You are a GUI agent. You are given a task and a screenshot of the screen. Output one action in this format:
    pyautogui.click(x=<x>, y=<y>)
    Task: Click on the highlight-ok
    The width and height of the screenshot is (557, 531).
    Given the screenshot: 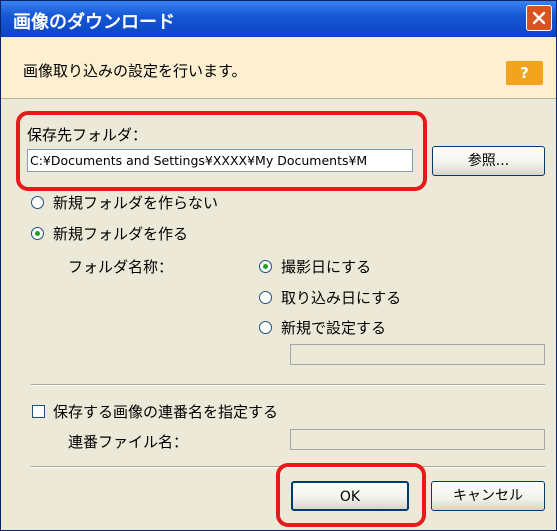 What is the action you would take?
    pyautogui.click(x=351, y=495)
    